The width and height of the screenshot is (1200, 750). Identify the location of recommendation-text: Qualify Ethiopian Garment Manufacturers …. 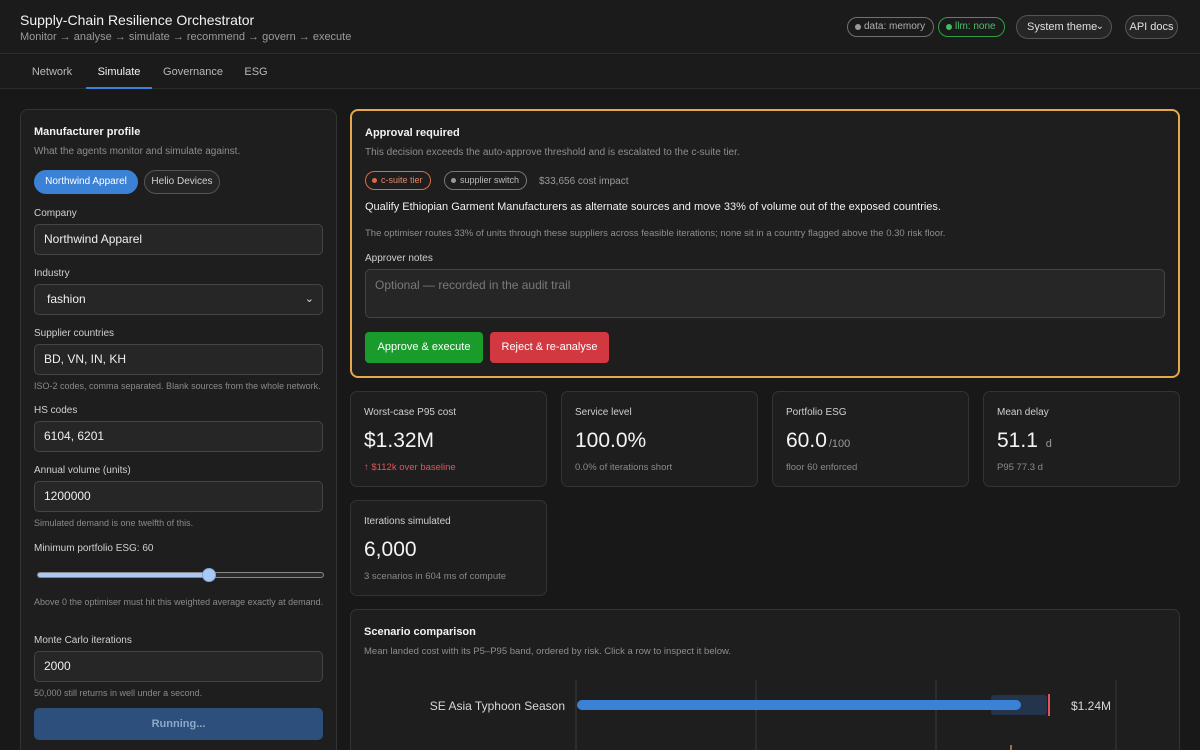
(653, 207).